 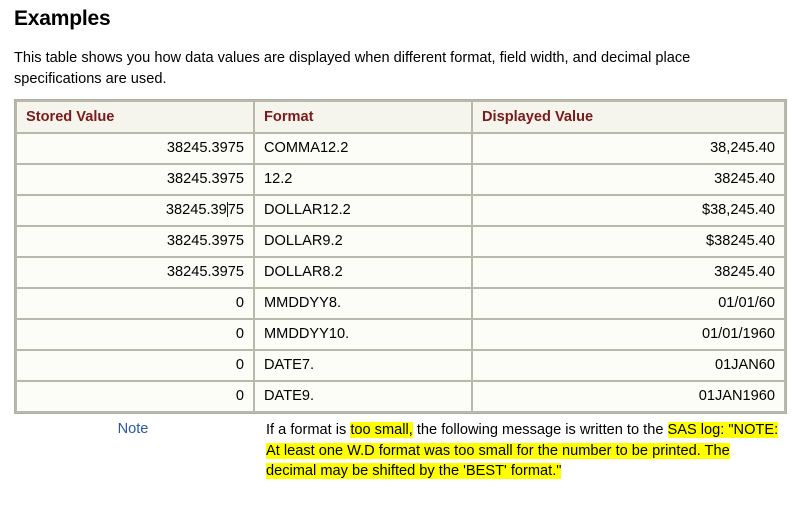 I want to click on cell-displayed-value: 38,245.40, so click(x=628, y=148).